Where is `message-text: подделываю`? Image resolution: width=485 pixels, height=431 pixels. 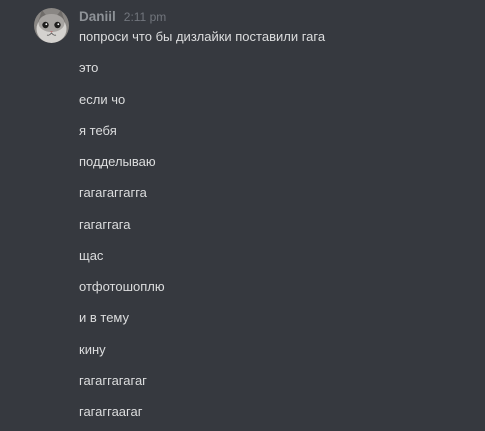
message-text: подделываю is located at coordinates (117, 161).